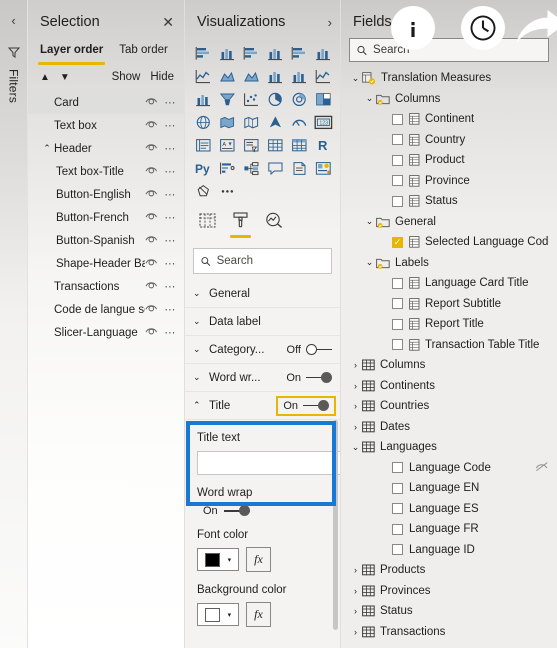 The image size is (557, 648). Describe the element at coordinates (251, 76) in the screenshot. I see `stacked-area-chart-icon` at that location.